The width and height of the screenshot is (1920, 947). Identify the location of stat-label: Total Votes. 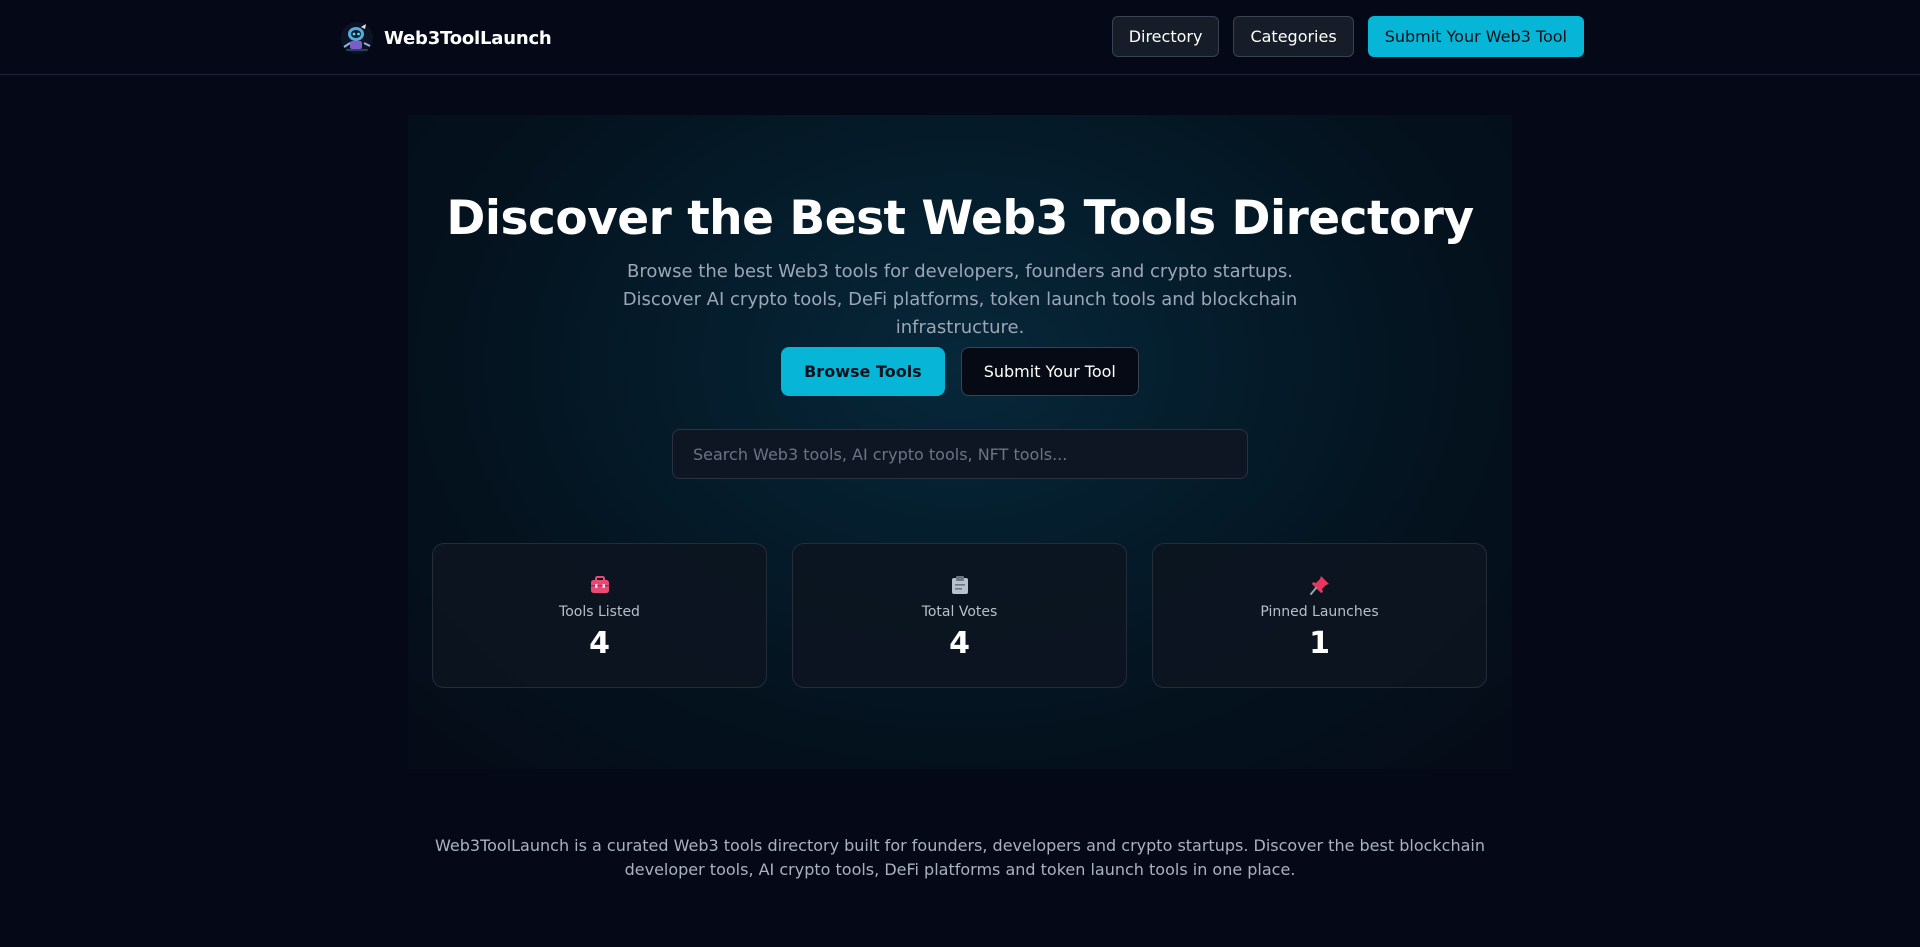
(959, 612).